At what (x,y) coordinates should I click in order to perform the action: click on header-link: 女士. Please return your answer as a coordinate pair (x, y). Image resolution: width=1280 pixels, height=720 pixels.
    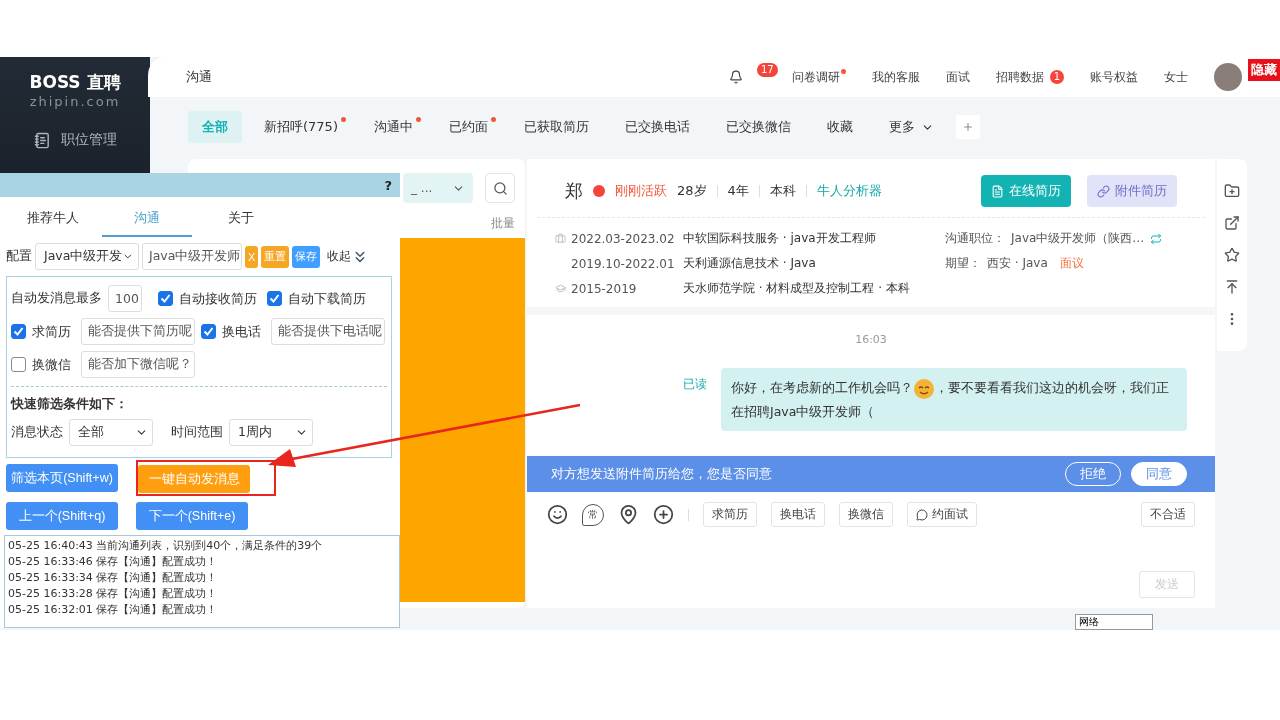
    Looking at the image, I should click on (1176, 77).